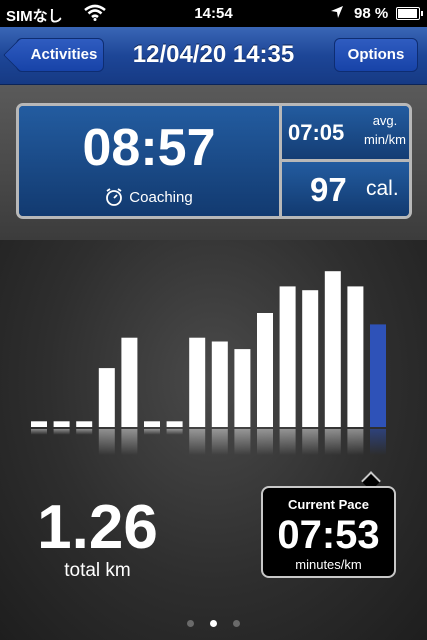 This screenshot has height=640, width=427. Describe the element at coordinates (378, 375) in the screenshot. I see `current-pace-bar` at that location.